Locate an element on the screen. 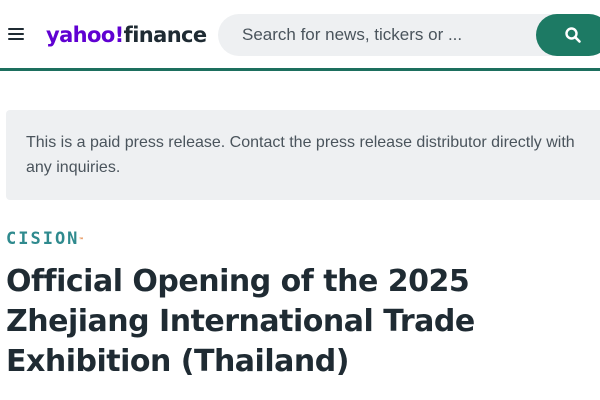  search-icon is located at coordinates (573, 35).